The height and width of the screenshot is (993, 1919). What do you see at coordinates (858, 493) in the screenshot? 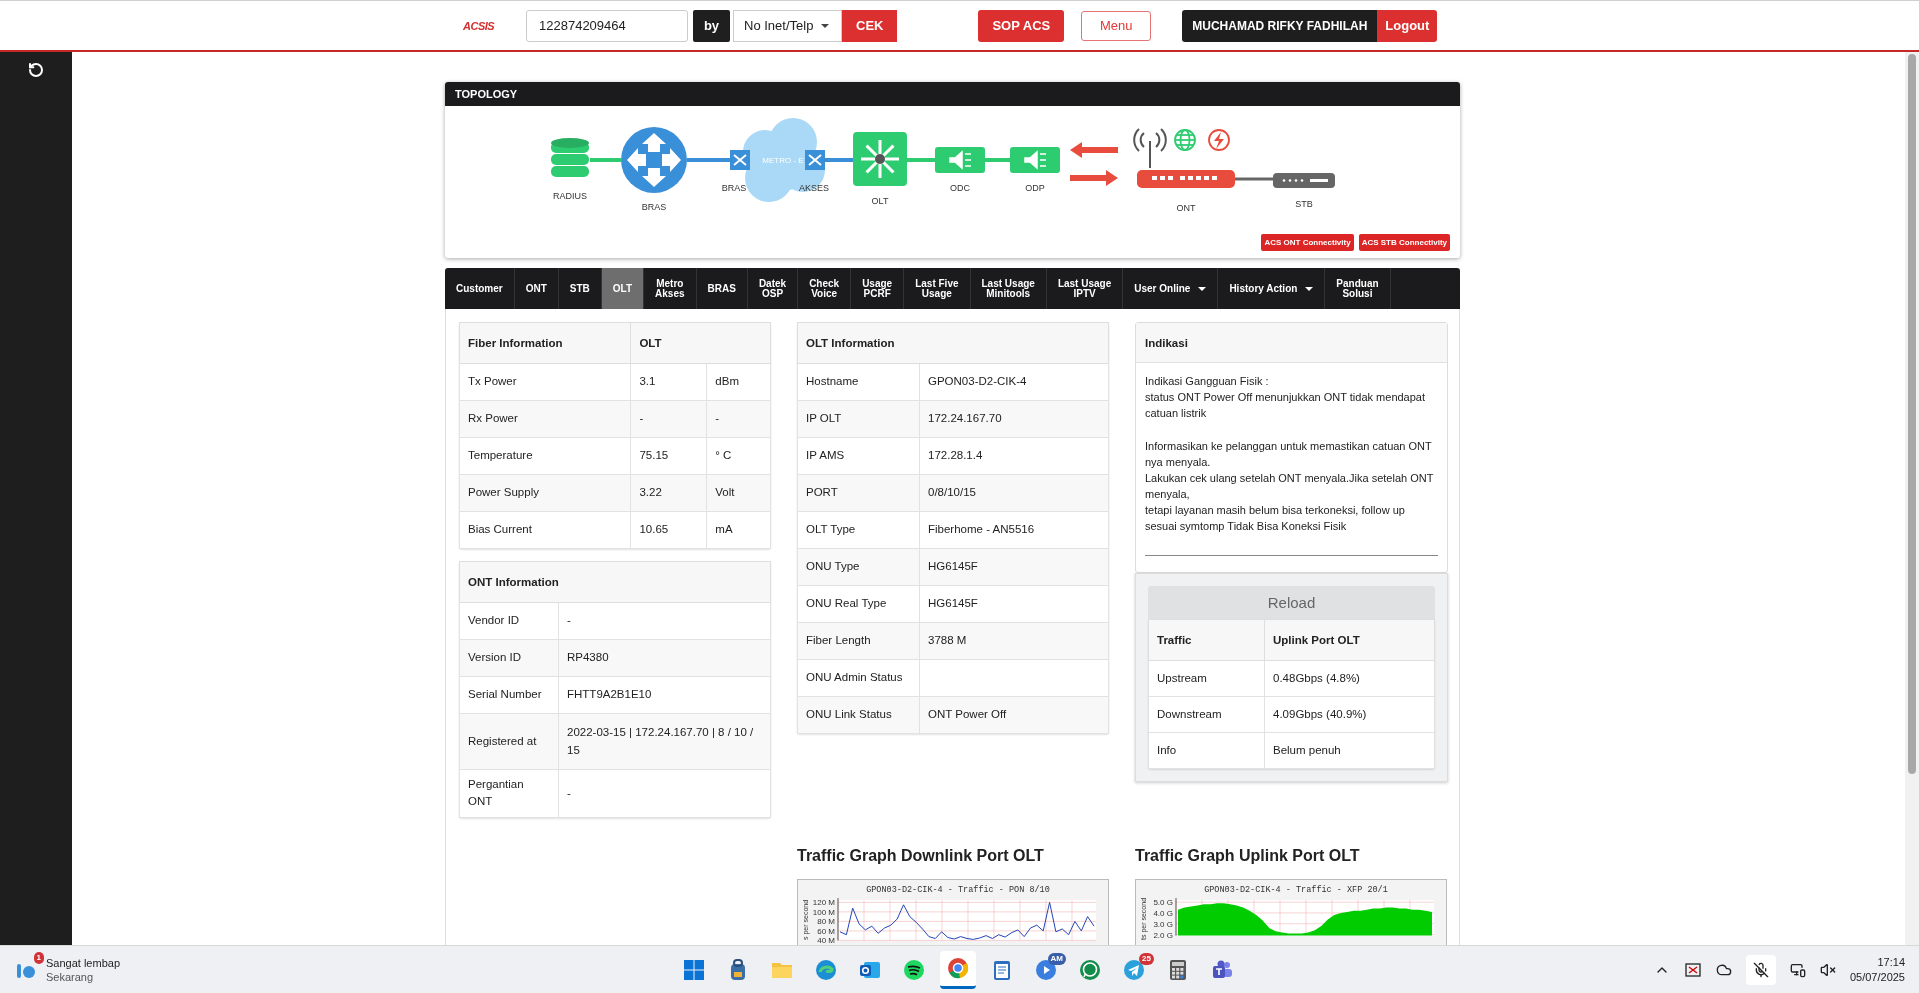
I see `table-cell: PORT` at bounding box center [858, 493].